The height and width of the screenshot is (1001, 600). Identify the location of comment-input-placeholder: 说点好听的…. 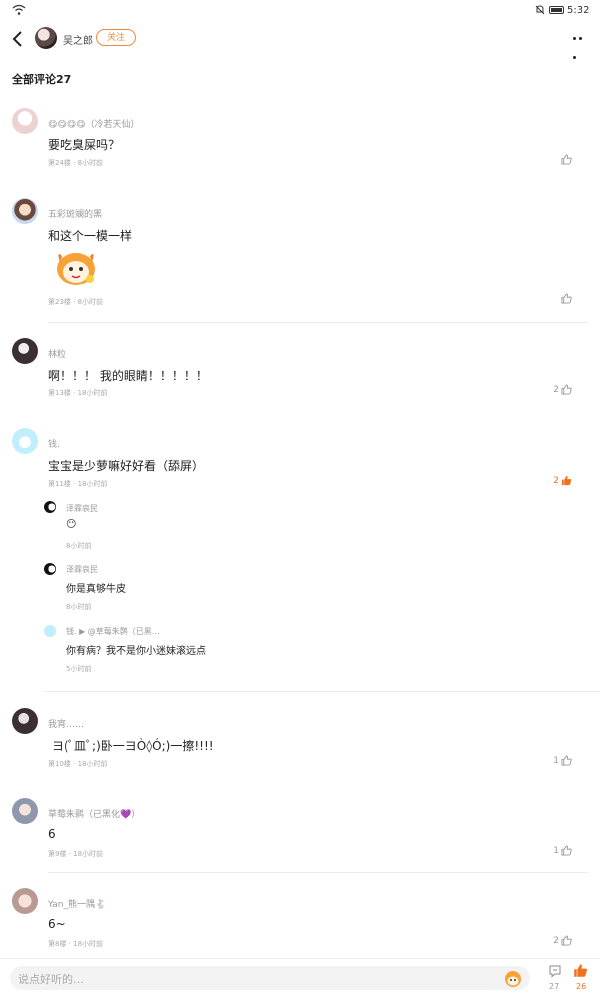
(51, 979).